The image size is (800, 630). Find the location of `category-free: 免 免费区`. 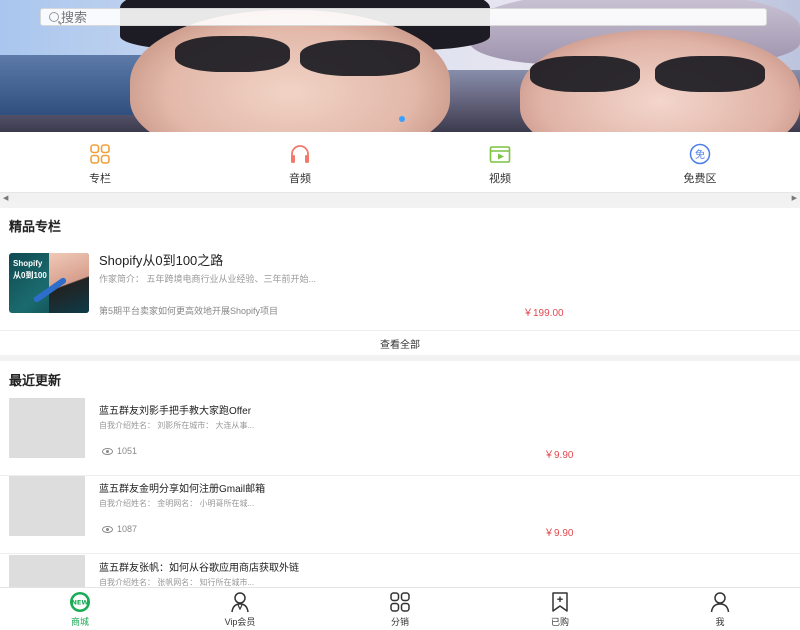

category-free: 免 免费区 is located at coordinates (700, 162).